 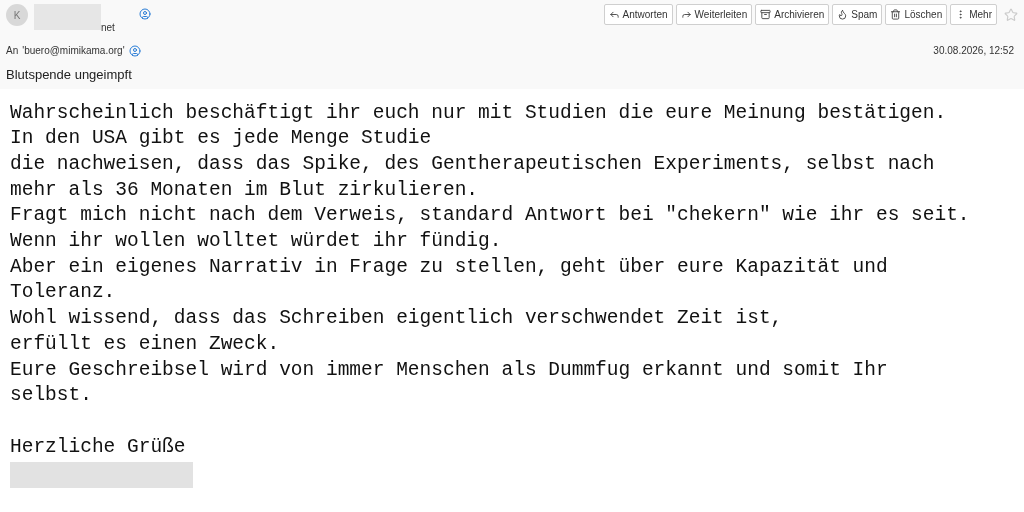 I want to click on body-line: mehr als 36 Monaten im Blut zirkulieren., so click(x=245, y=190).